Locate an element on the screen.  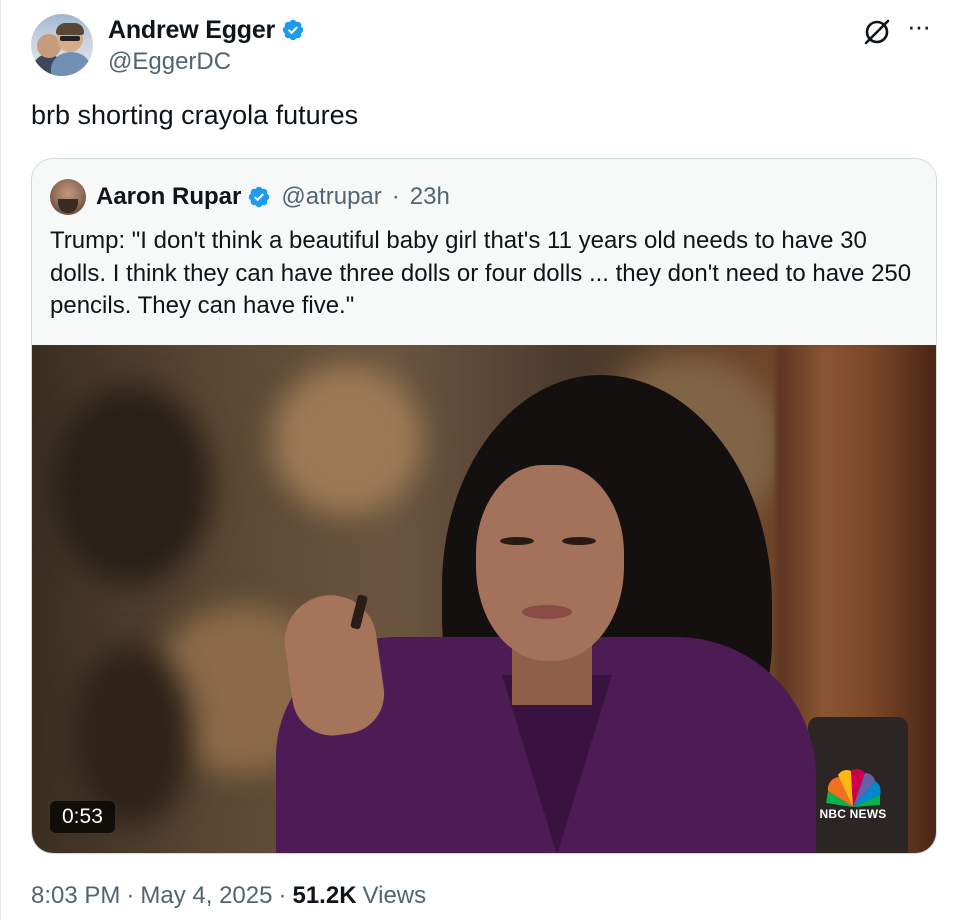
avatar-person-right-body is located at coordinates (71, 64).